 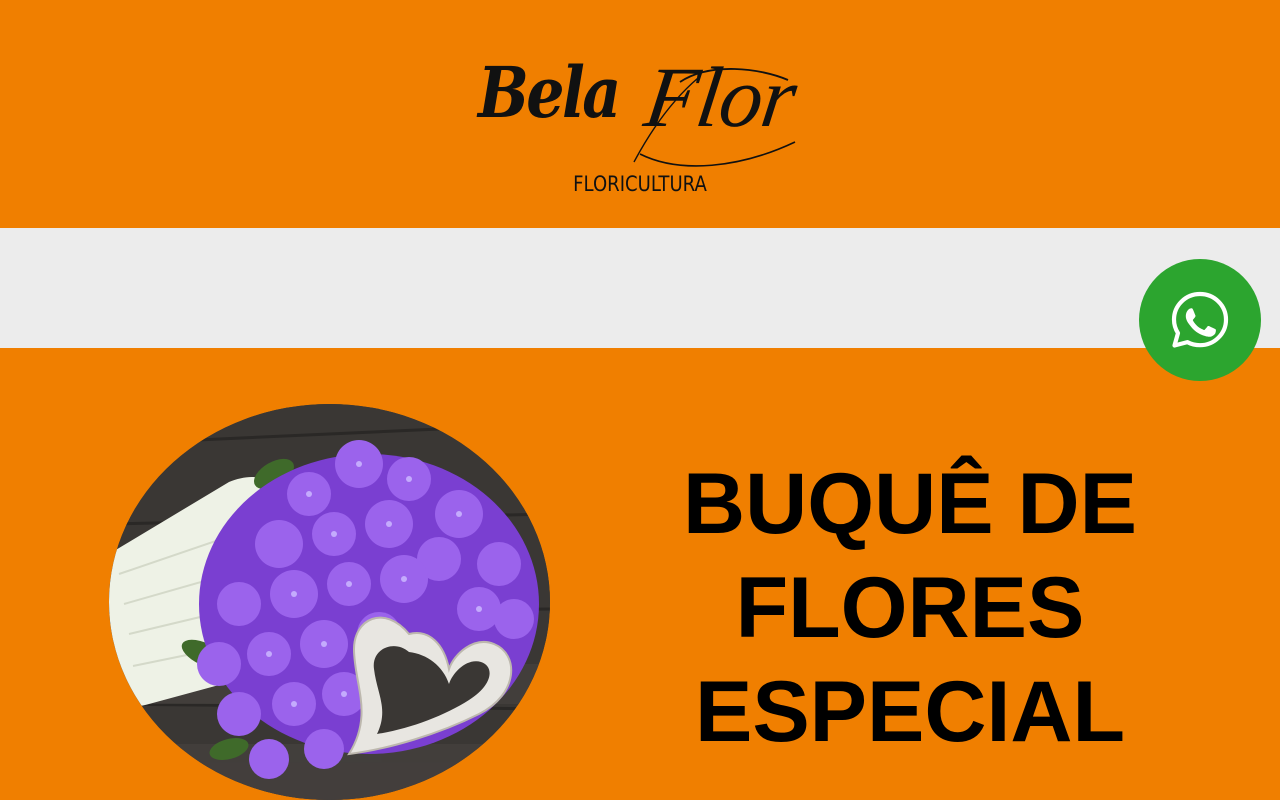 I want to click on logo-text-bela: Bela, so click(x=549, y=92).